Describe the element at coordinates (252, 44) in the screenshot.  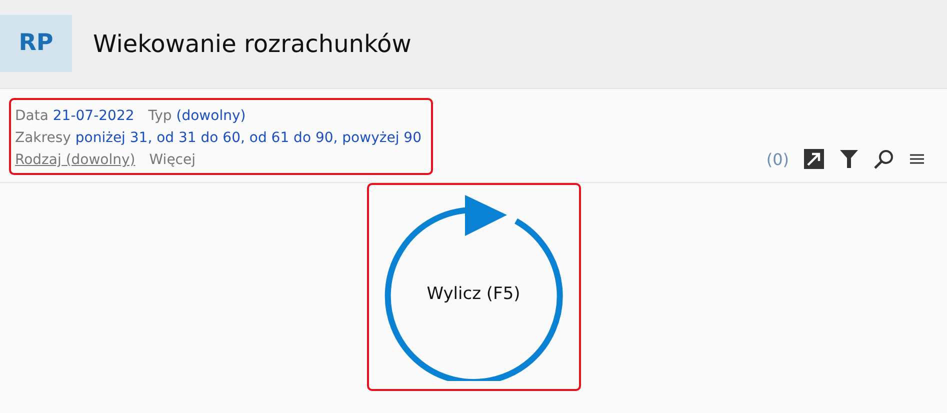
I see `page-title: Wiekowanie rozrachunków` at that location.